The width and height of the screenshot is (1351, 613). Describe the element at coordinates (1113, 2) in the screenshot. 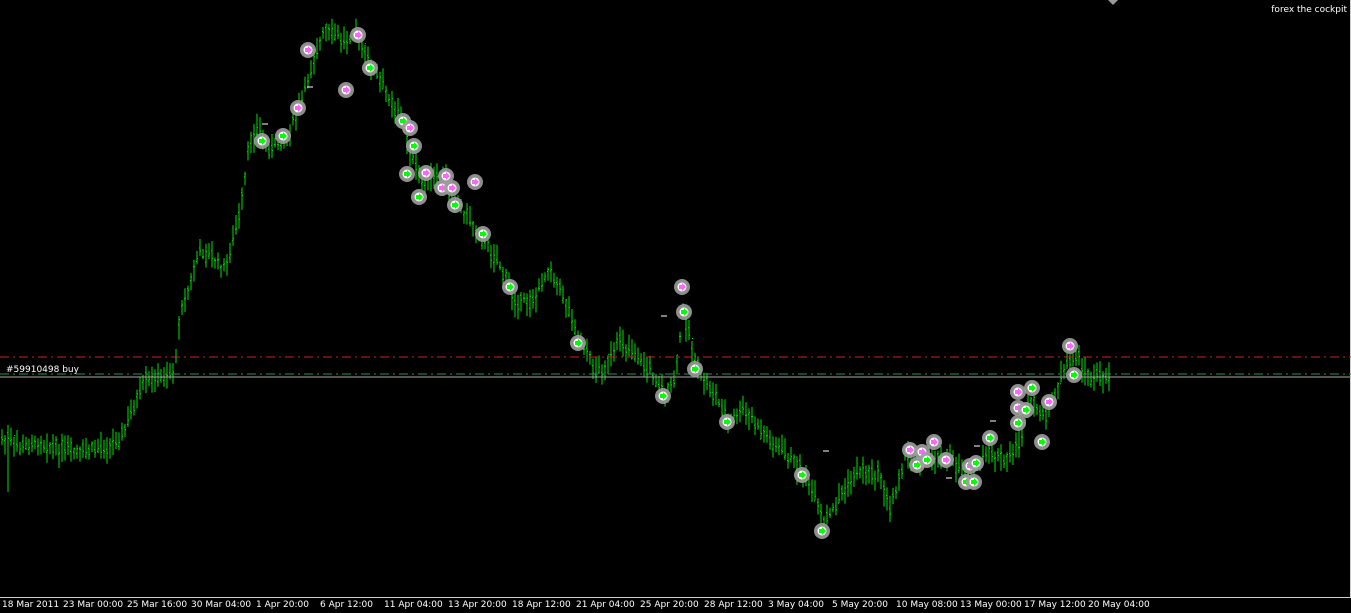

I see `chart-shift-marker` at that location.